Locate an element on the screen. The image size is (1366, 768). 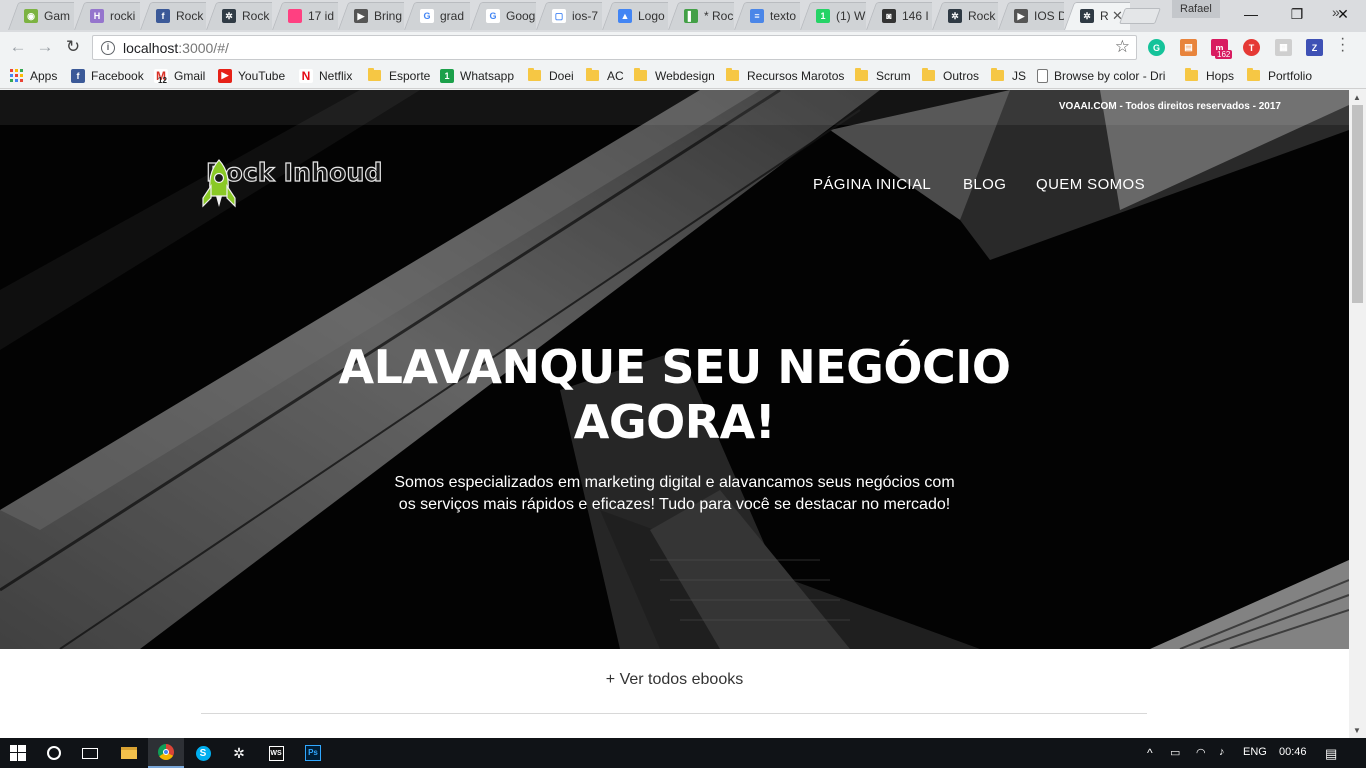
browser-tab: ◉ Gam is located at coordinates (41, 16).